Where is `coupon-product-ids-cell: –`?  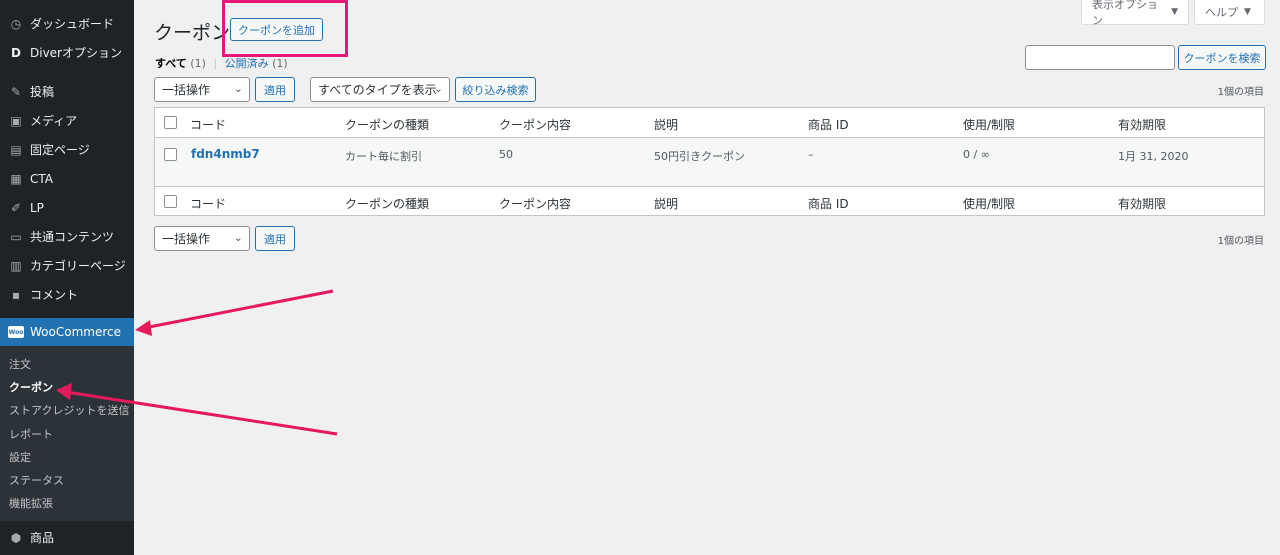 coupon-product-ids-cell: – is located at coordinates (811, 154).